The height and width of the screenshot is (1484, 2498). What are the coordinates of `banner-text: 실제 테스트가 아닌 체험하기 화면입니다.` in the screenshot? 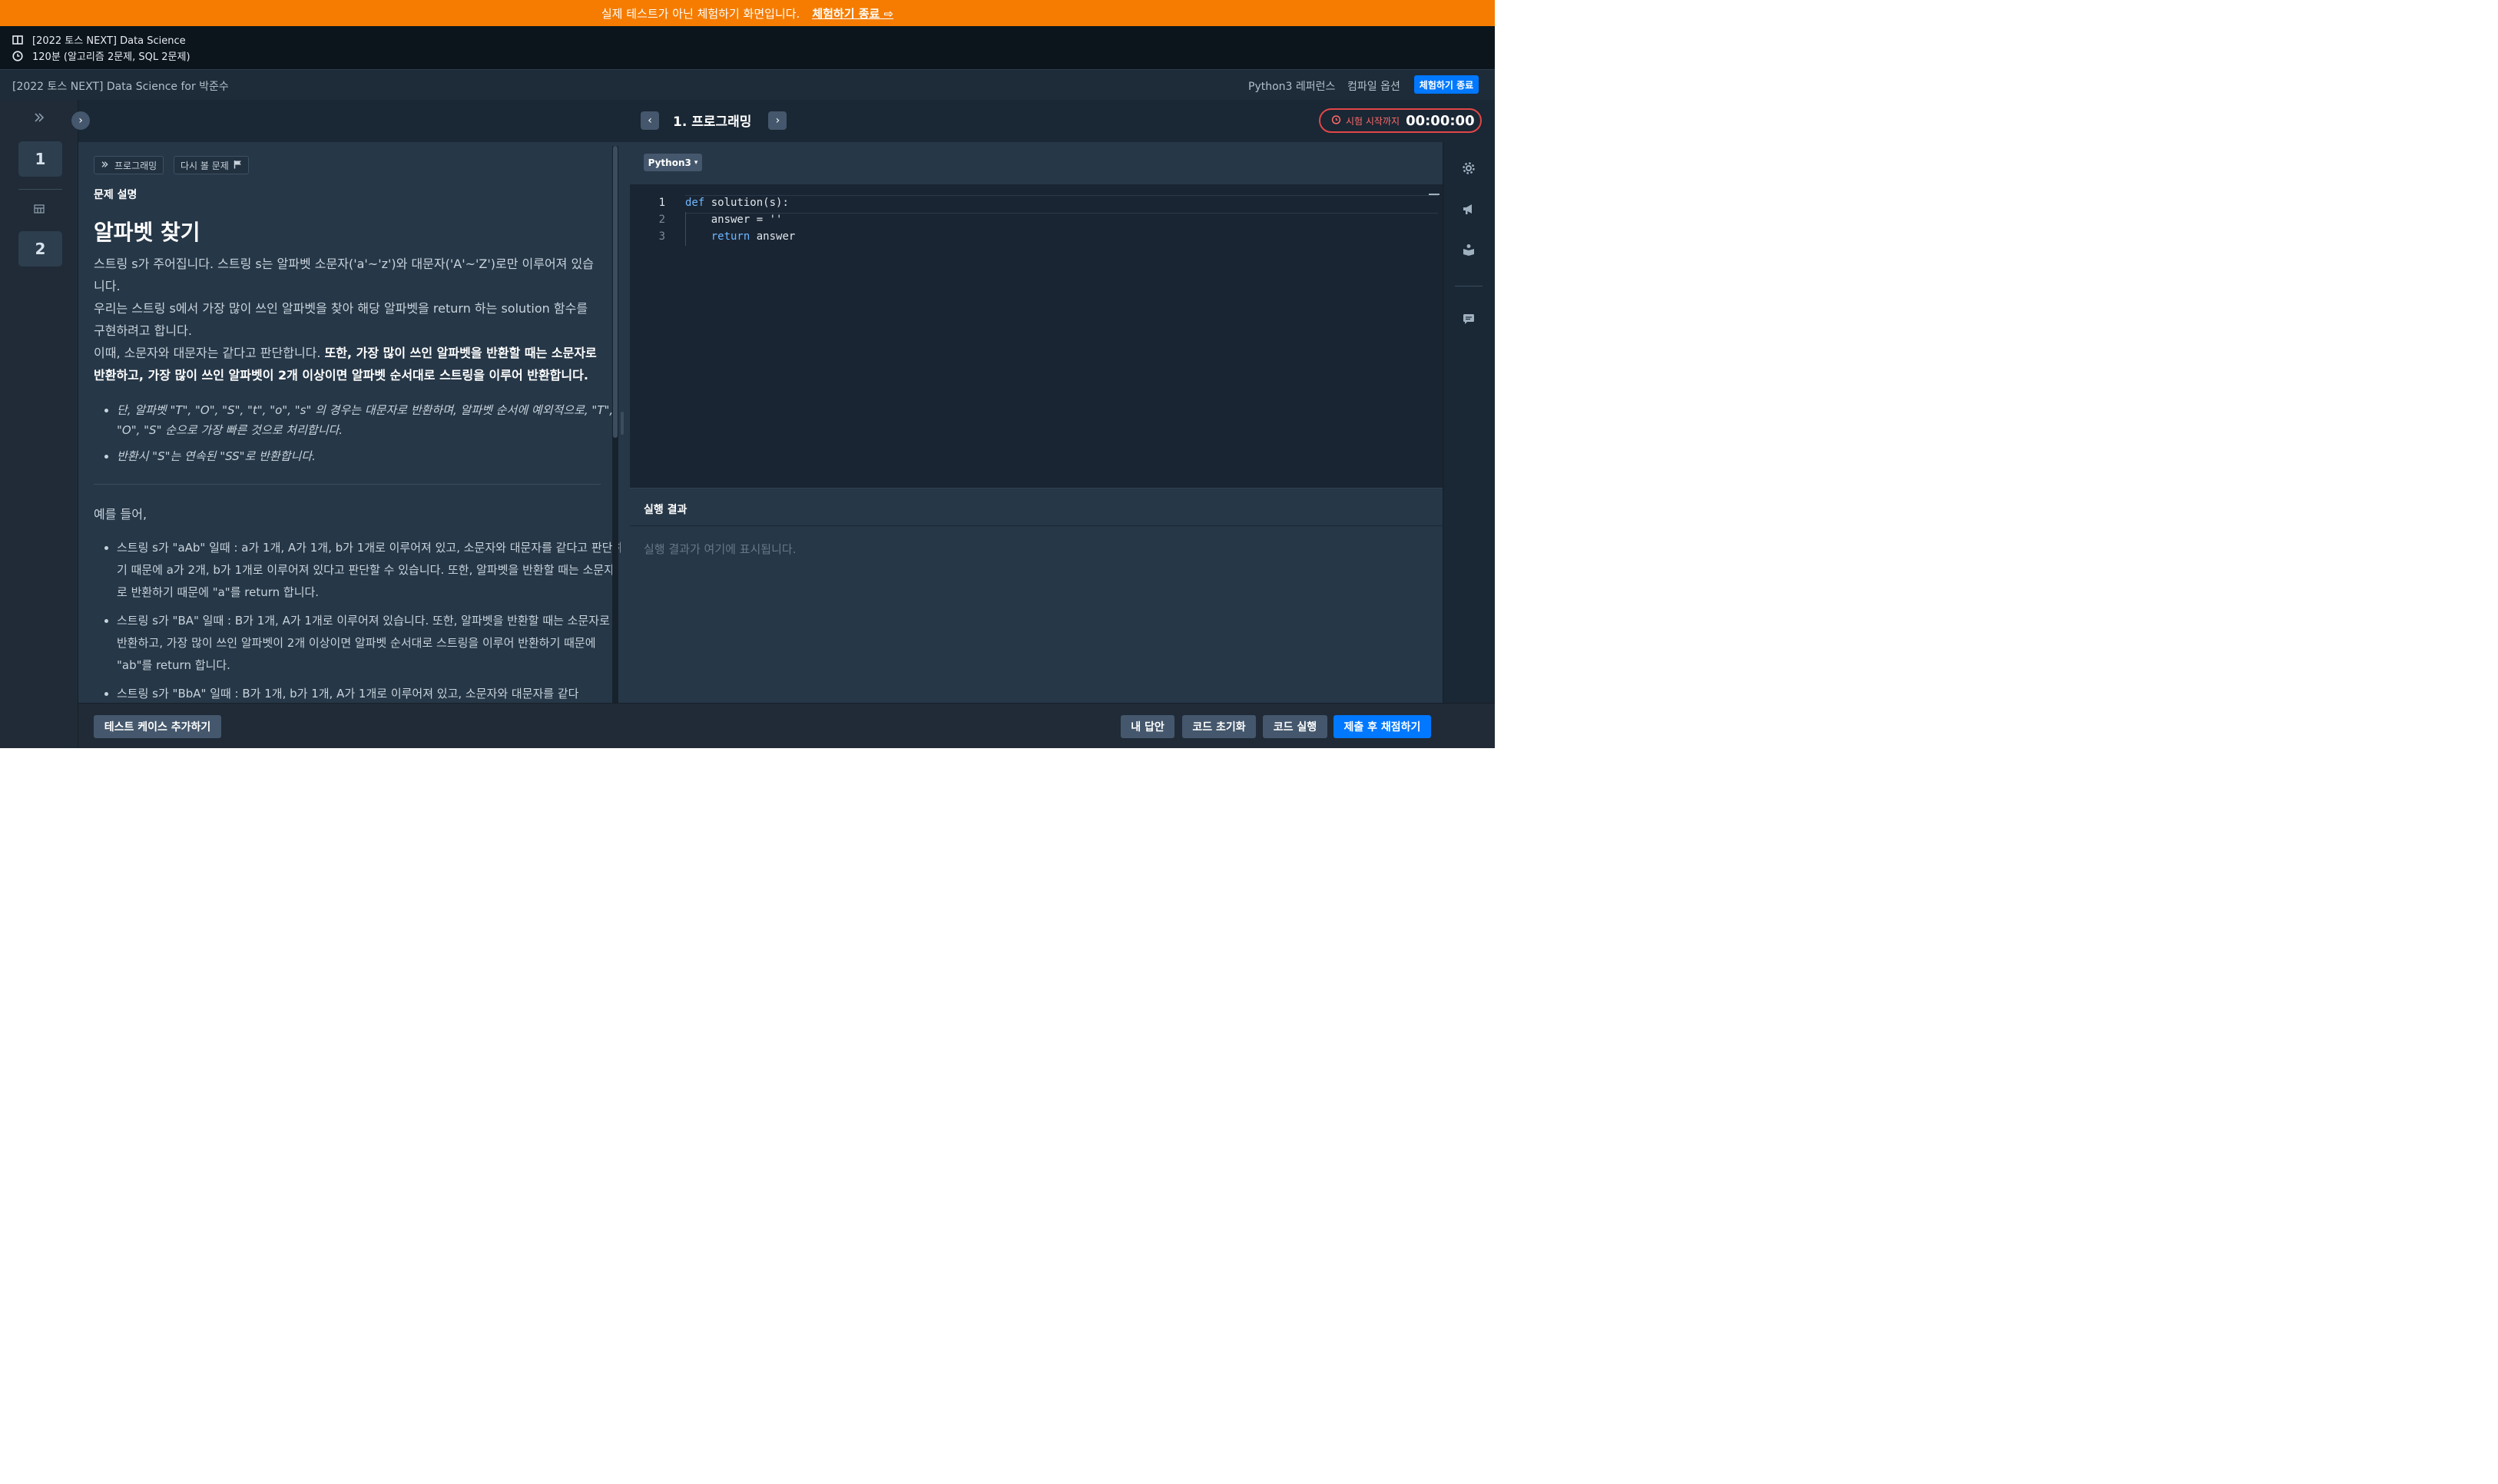 It's located at (700, 13).